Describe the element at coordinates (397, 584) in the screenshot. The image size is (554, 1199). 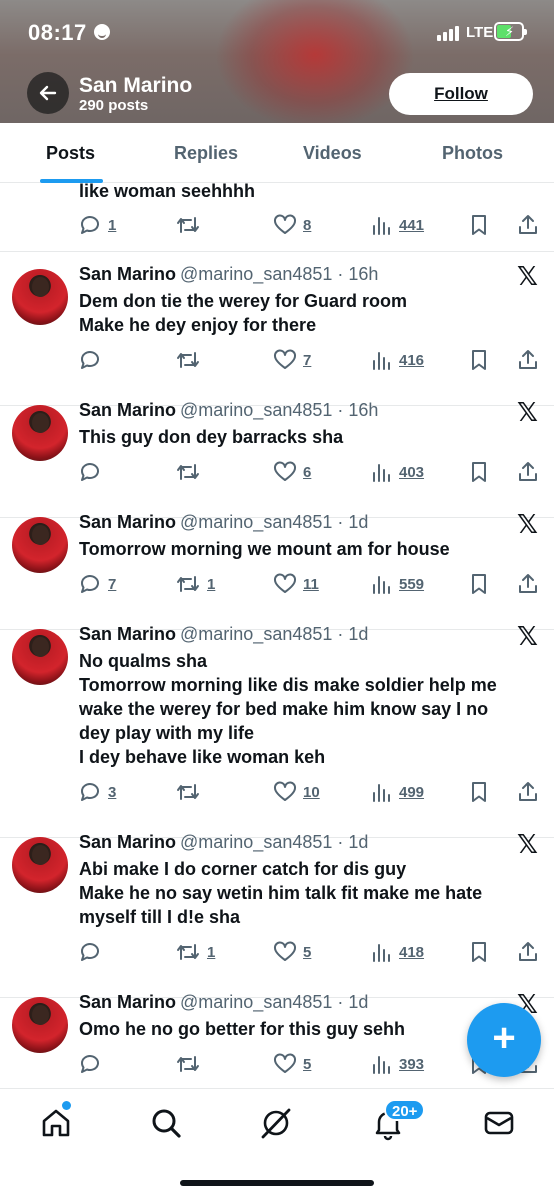
I see `views-button: 559` at that location.